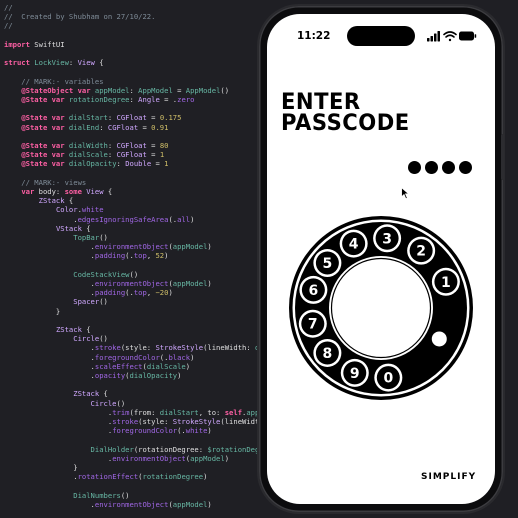 The image size is (518, 518). I want to click on dial-digit-1: 1, so click(445, 281).